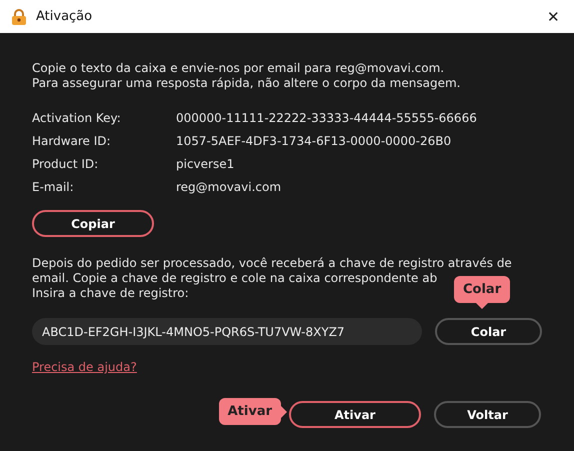 Image resolution: width=574 pixels, height=451 pixels. Describe the element at coordinates (84, 367) in the screenshot. I see `help-link: Precisa de ajuda?` at that location.